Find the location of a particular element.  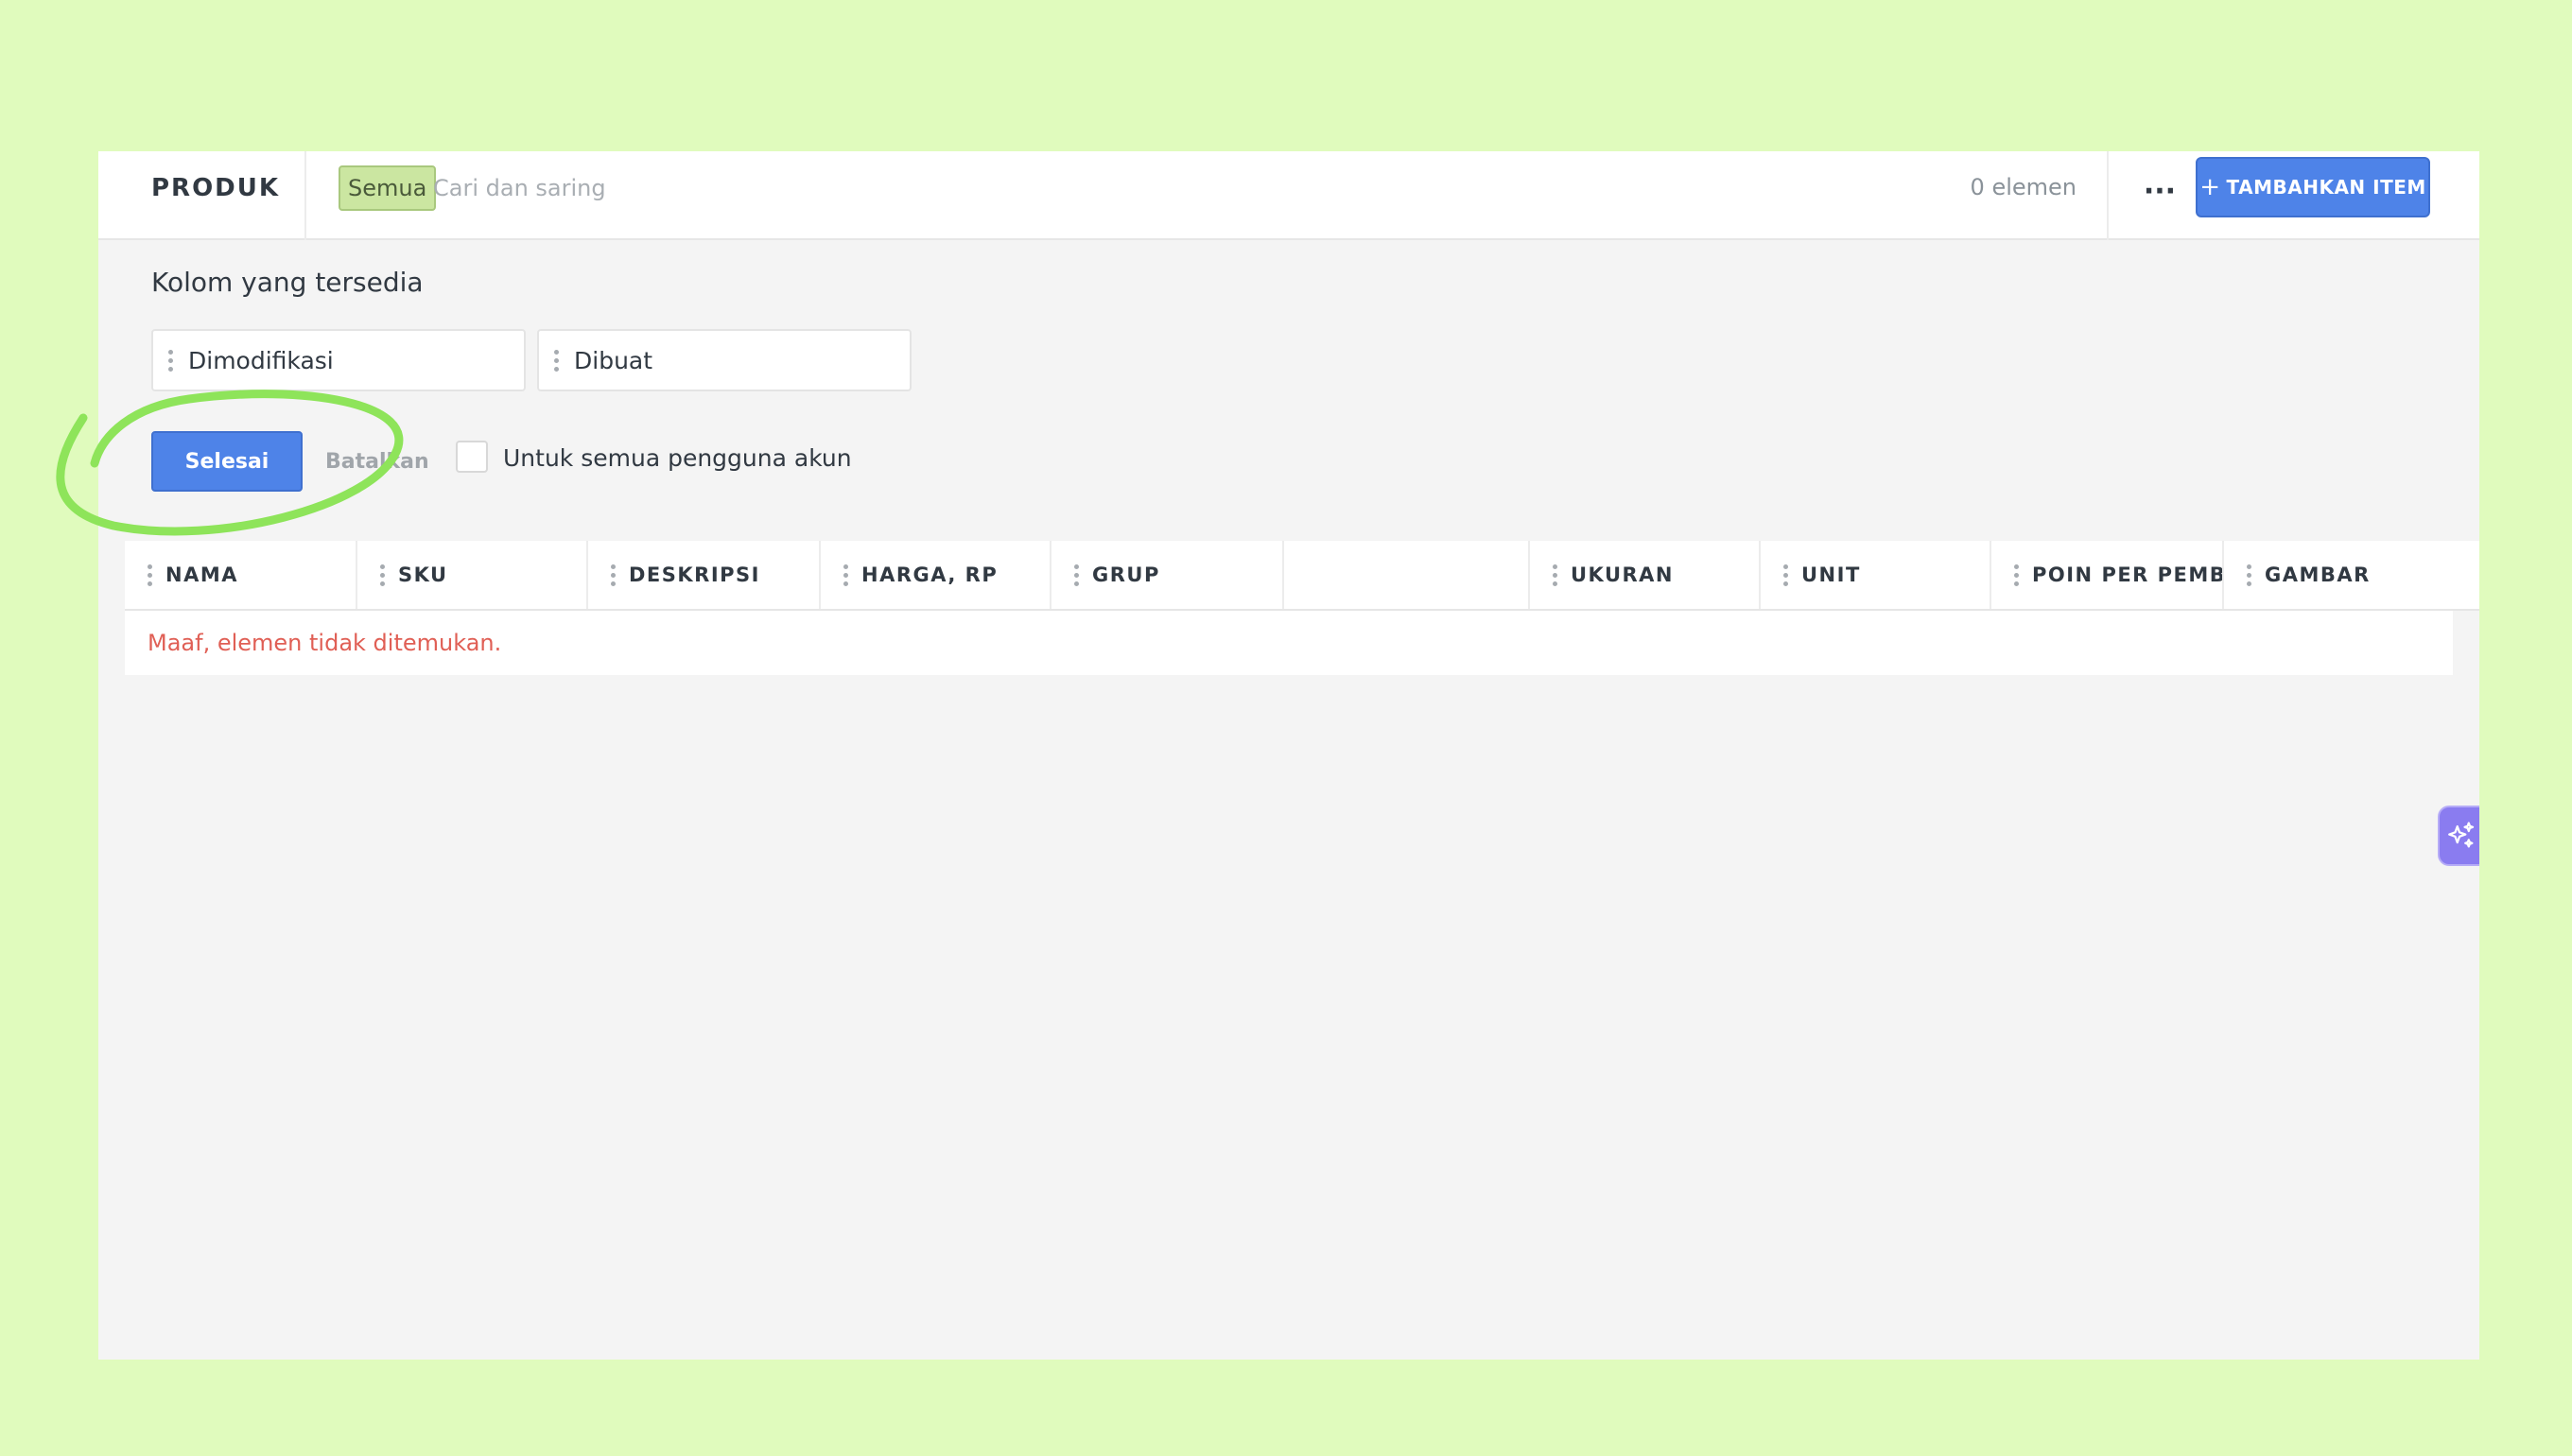

ai-assistant-button is located at coordinates (2458, 836).